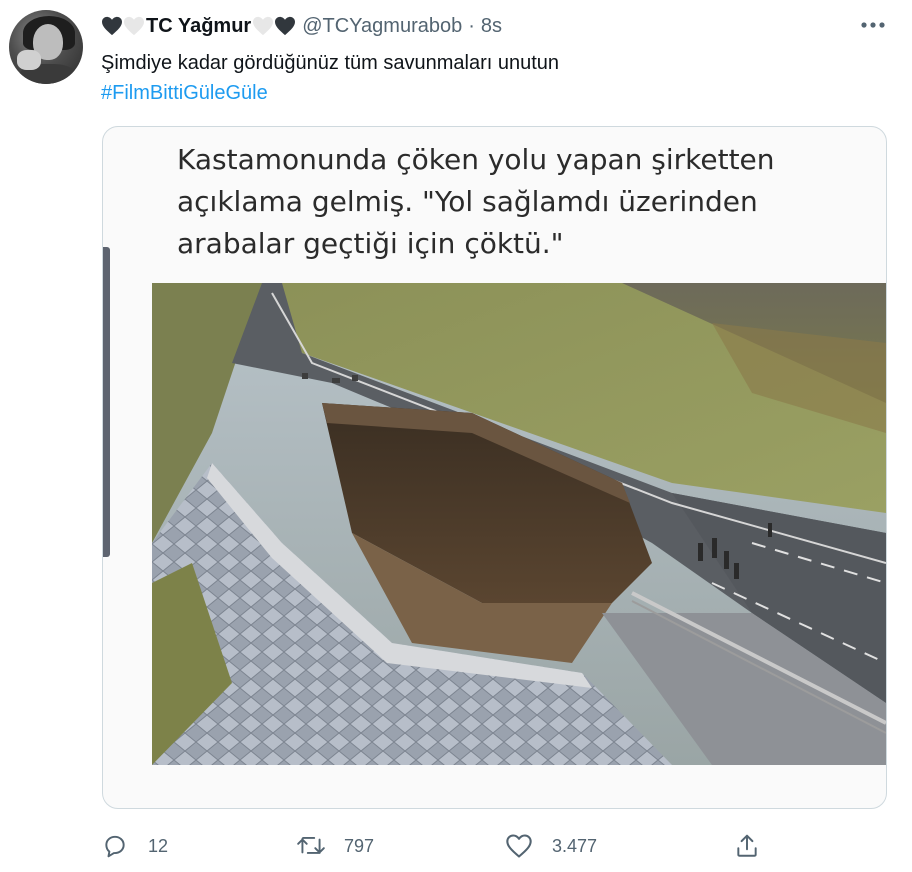 Image resolution: width=912 pixels, height=872 pixels. Describe the element at coordinates (198, 26) in the screenshot. I see `display-name: TC Yağmur` at that location.